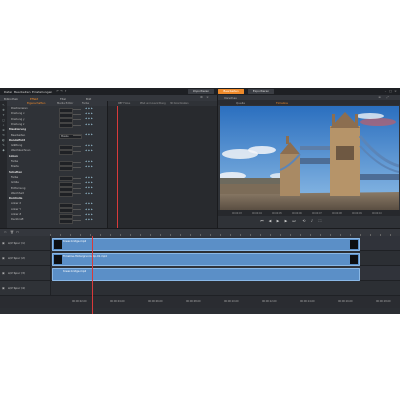 The width and height of the screenshot is (400, 400). I want to click on tab-source: Quelle, so click(240, 103).